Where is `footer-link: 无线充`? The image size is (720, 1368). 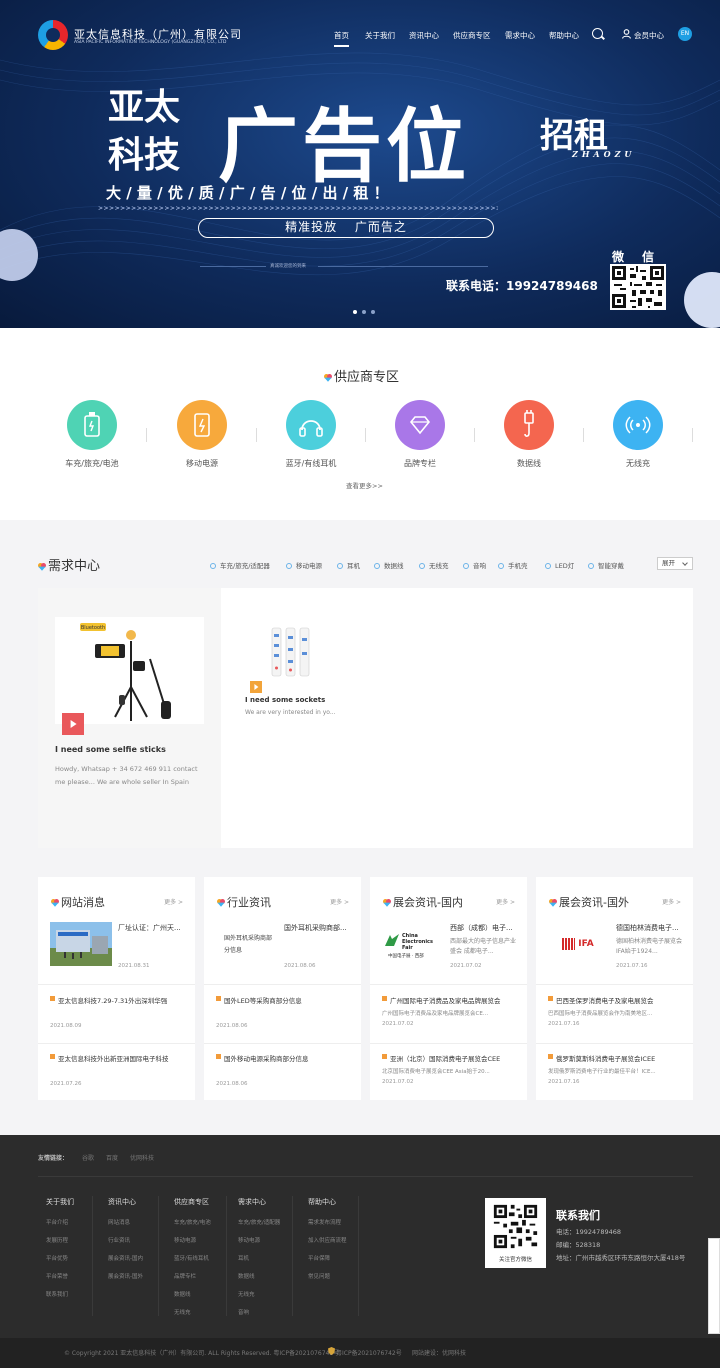
footer-link: 无线充 is located at coordinates (182, 1312).